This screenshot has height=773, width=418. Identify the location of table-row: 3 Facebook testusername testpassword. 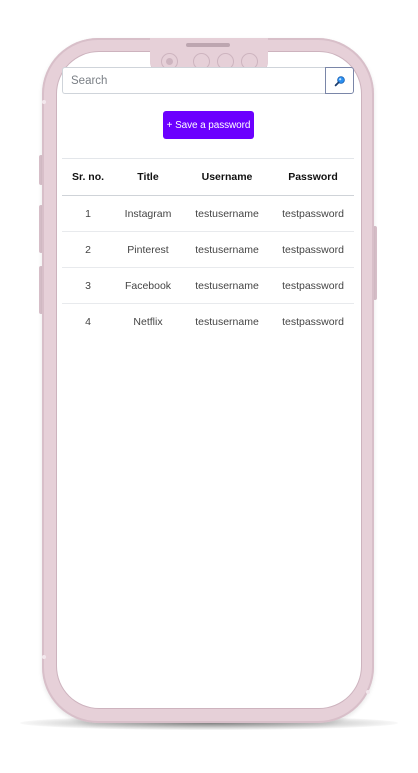
(208, 285).